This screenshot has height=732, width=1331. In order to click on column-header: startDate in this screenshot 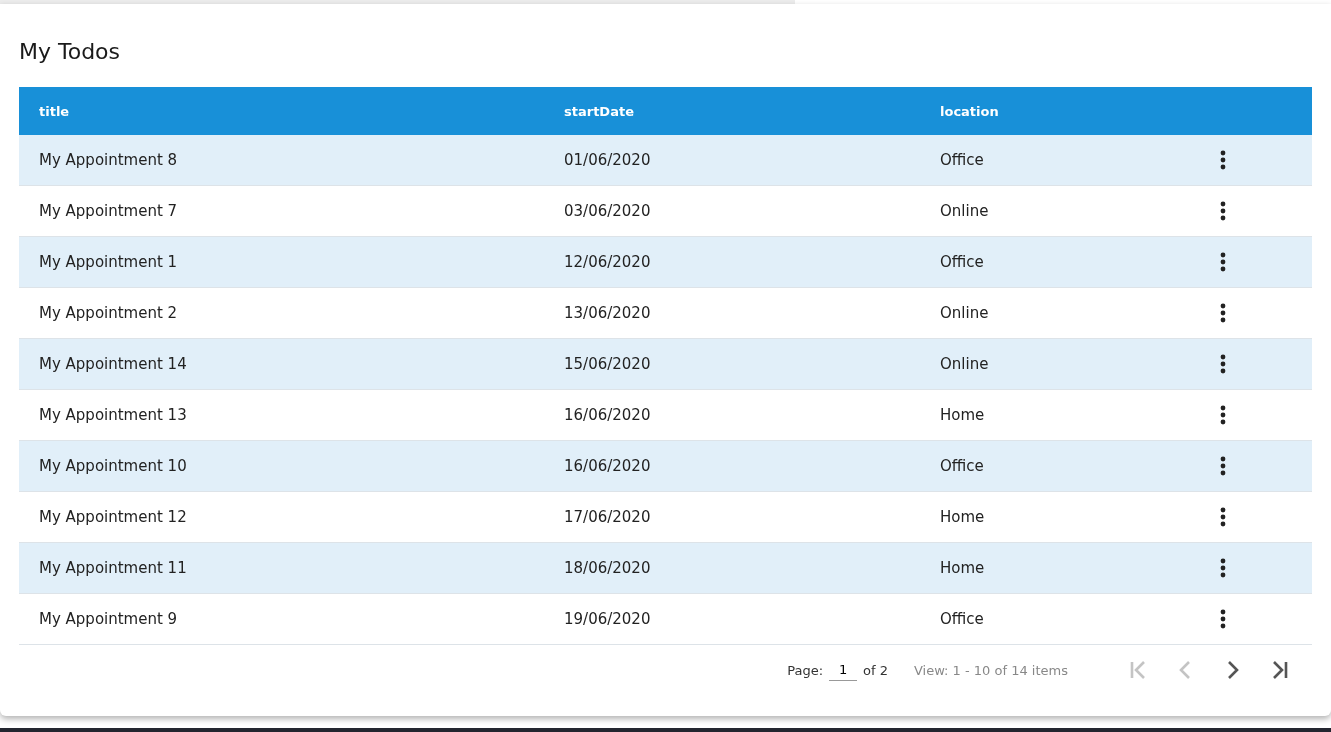, I will do `click(599, 111)`.